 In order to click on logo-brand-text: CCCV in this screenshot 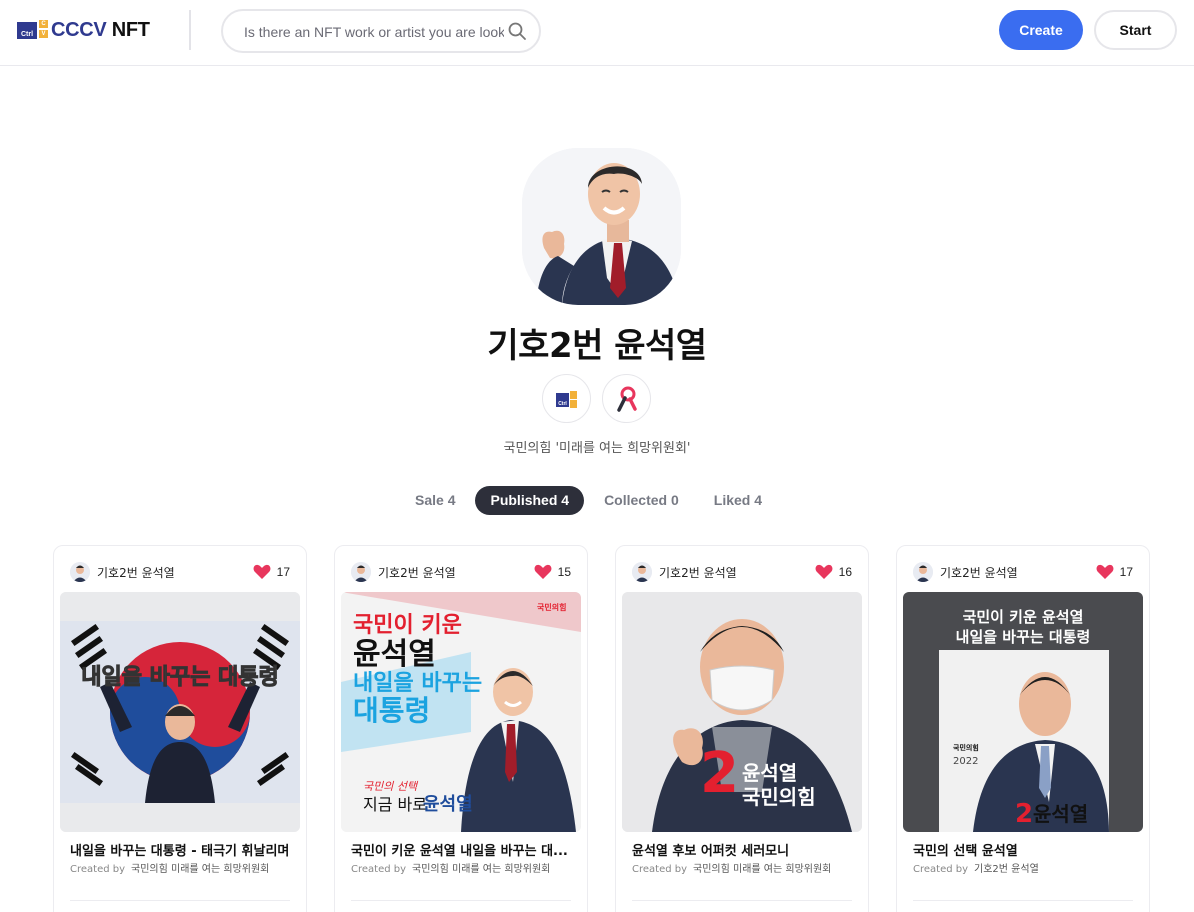, I will do `click(79, 29)`.